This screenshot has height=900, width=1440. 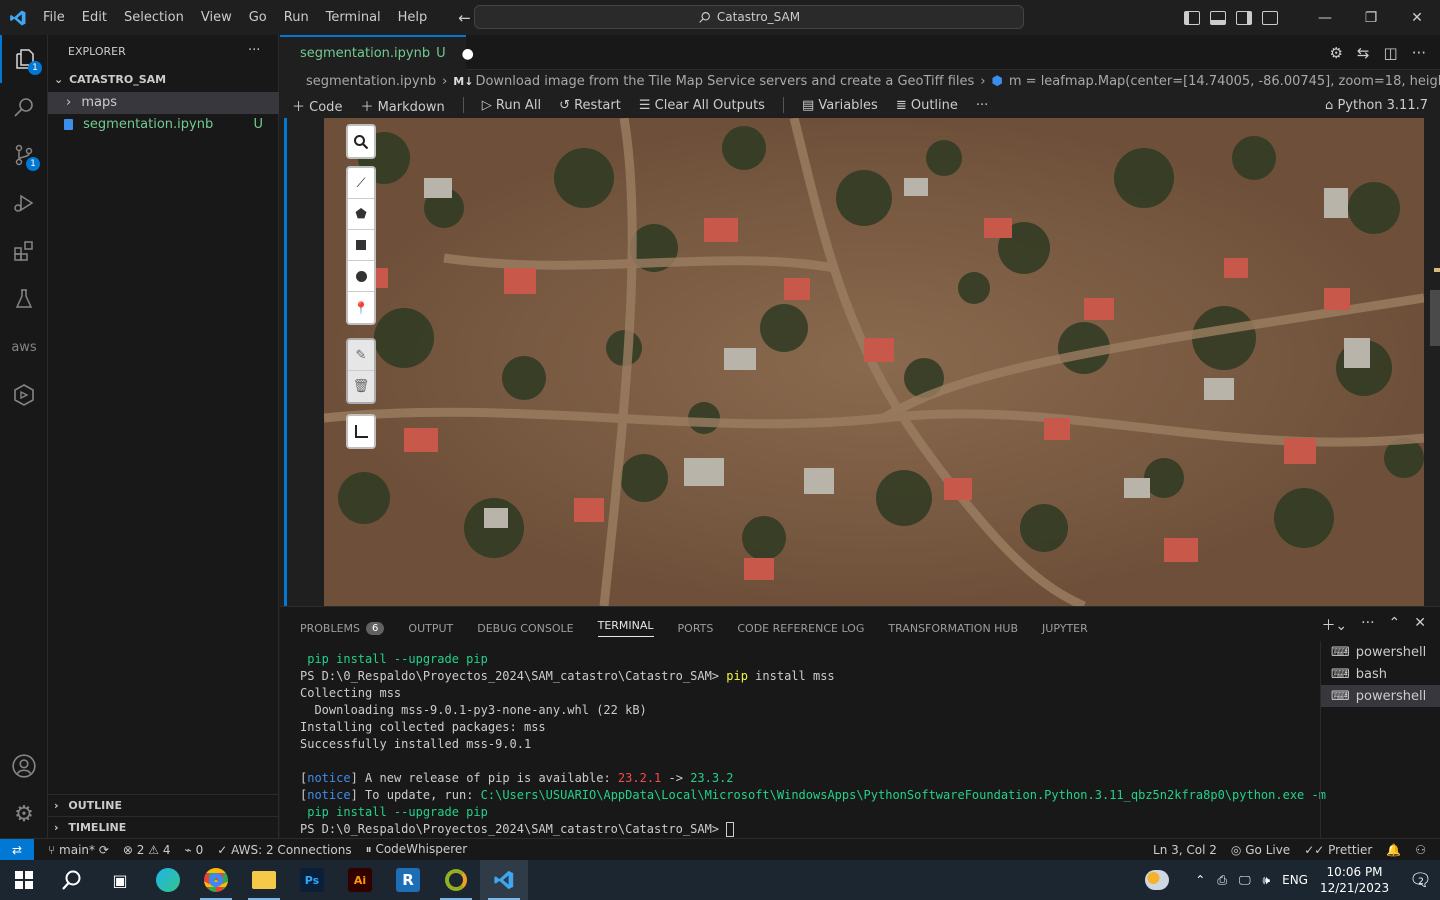 What do you see at coordinates (258, 17) in the screenshot?
I see `menu-go: Go` at bounding box center [258, 17].